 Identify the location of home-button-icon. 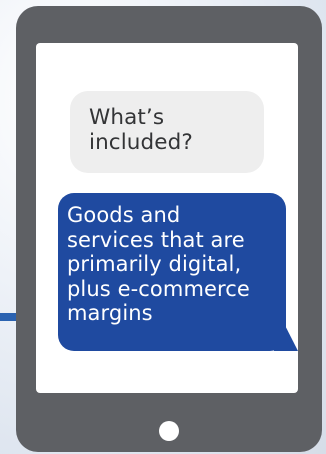
(169, 431).